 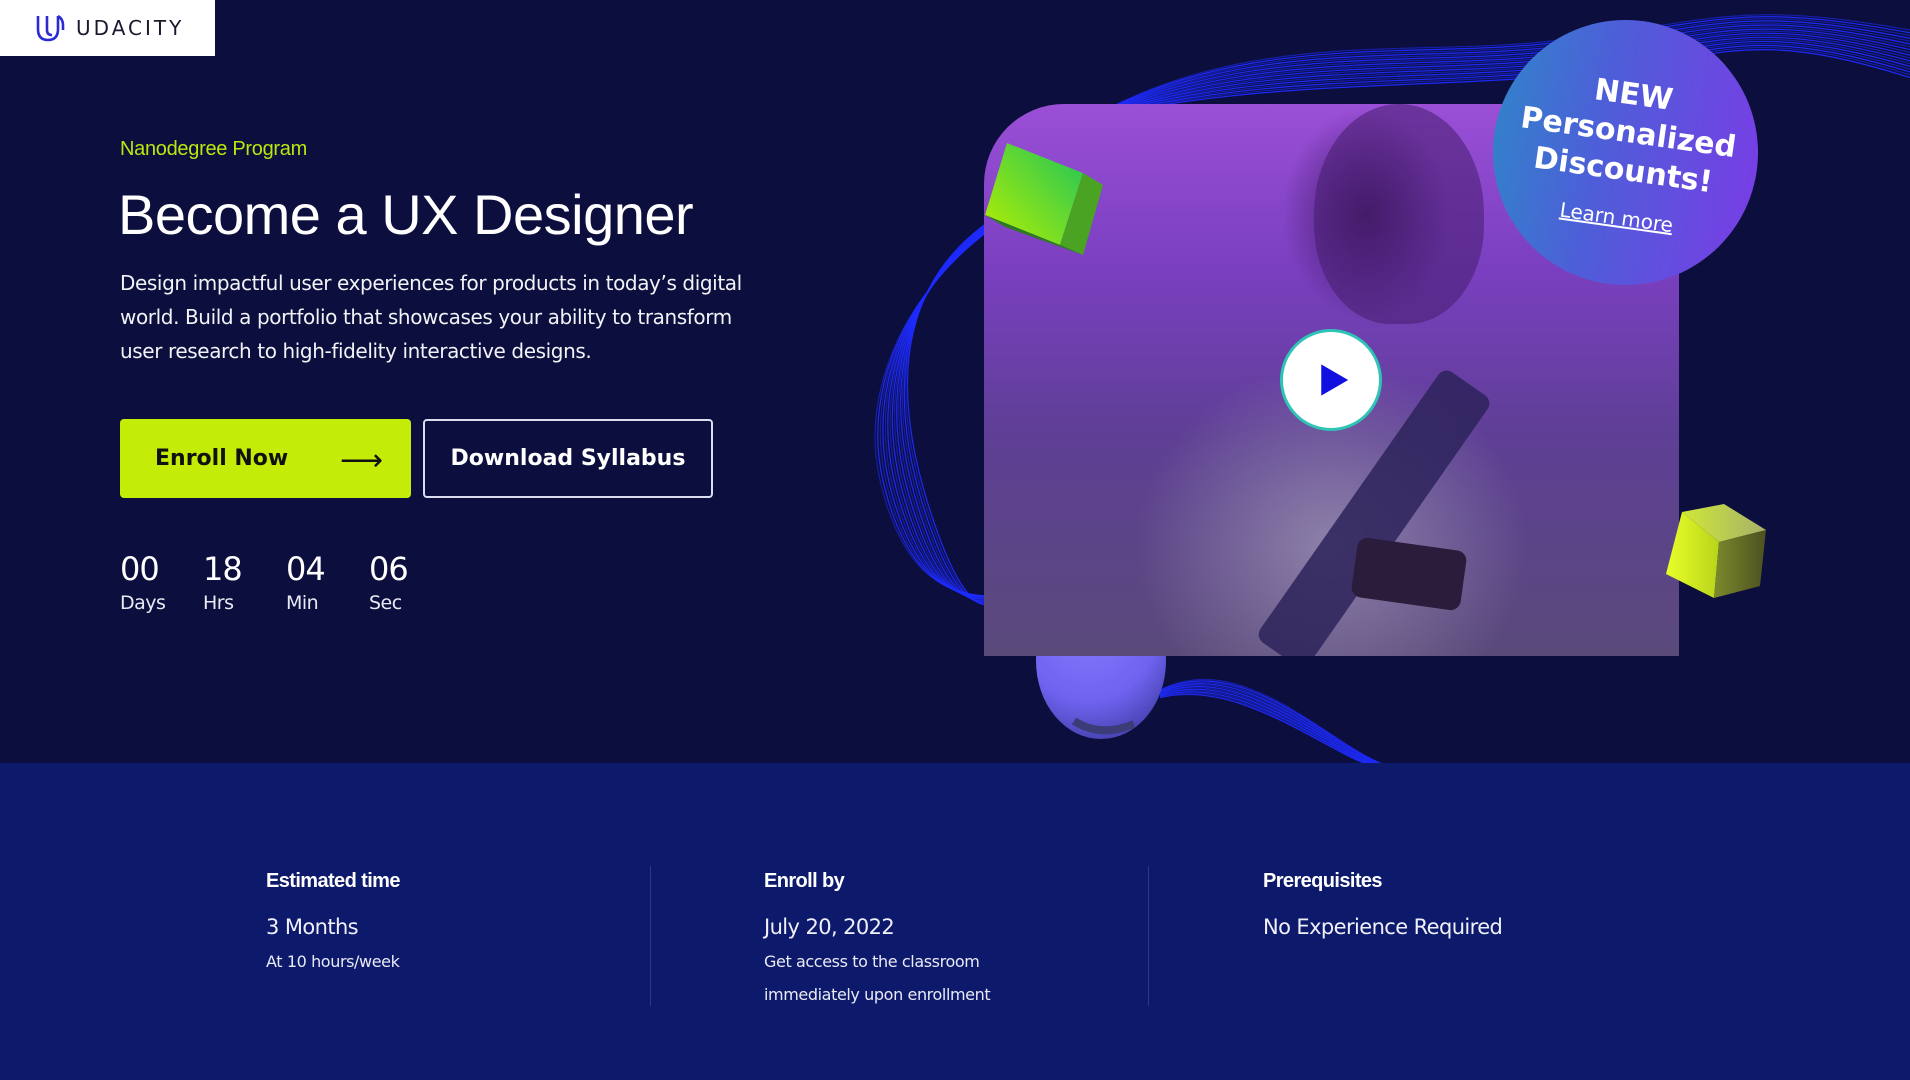 What do you see at coordinates (143, 603) in the screenshot?
I see `countdown-unit-label: Days` at bounding box center [143, 603].